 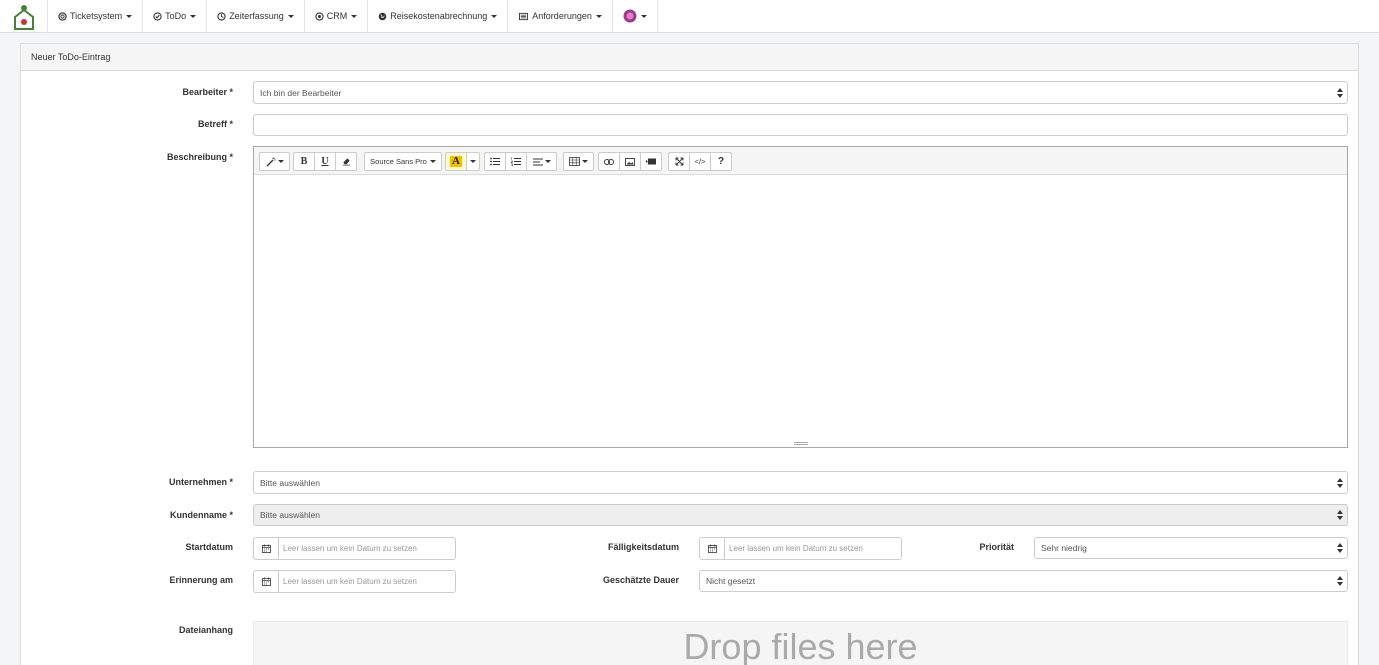 What do you see at coordinates (367, 581) in the screenshot?
I see `erinnerung-input: Leer lassen um kein Datum zu setzen` at bounding box center [367, 581].